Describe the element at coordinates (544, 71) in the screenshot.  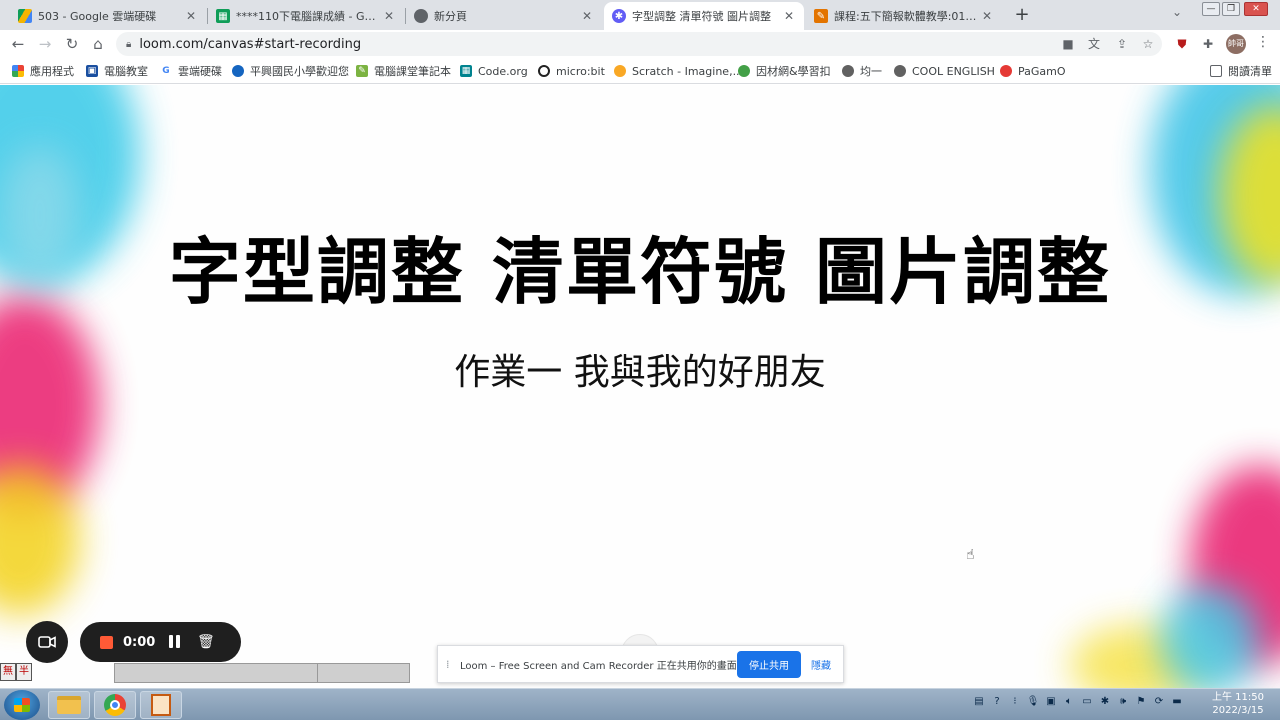
I see `microbit-icon` at that location.